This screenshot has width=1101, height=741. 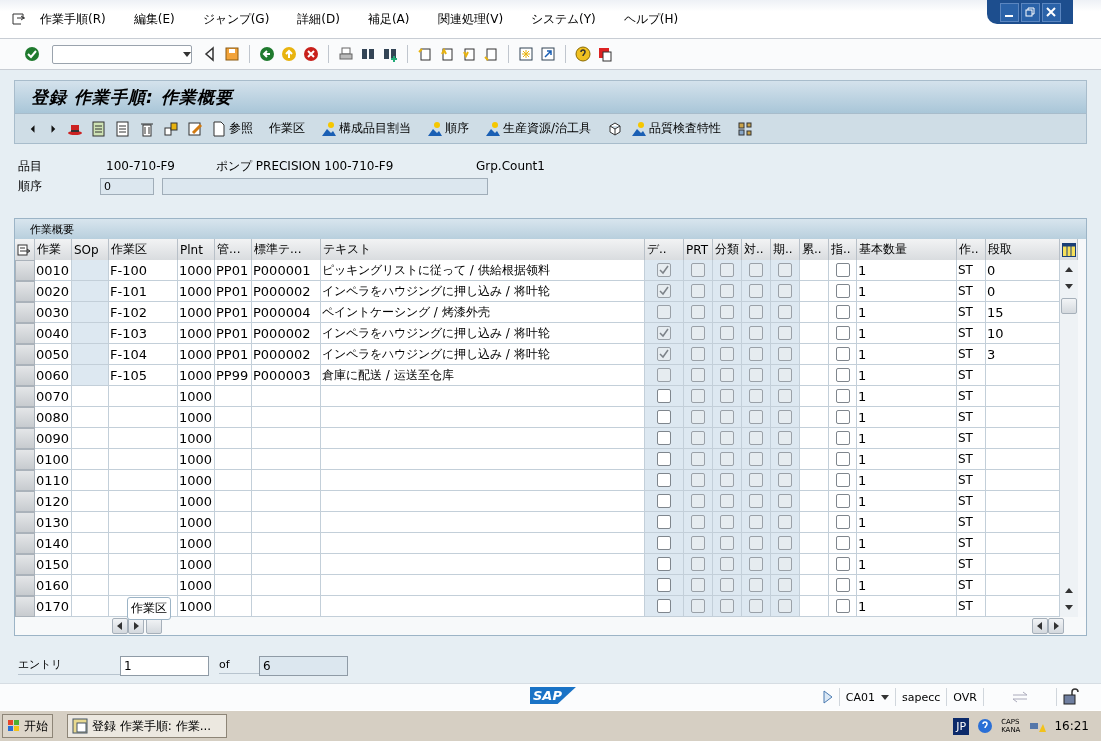 I want to click on column-header: Plnt, so click(x=196, y=249).